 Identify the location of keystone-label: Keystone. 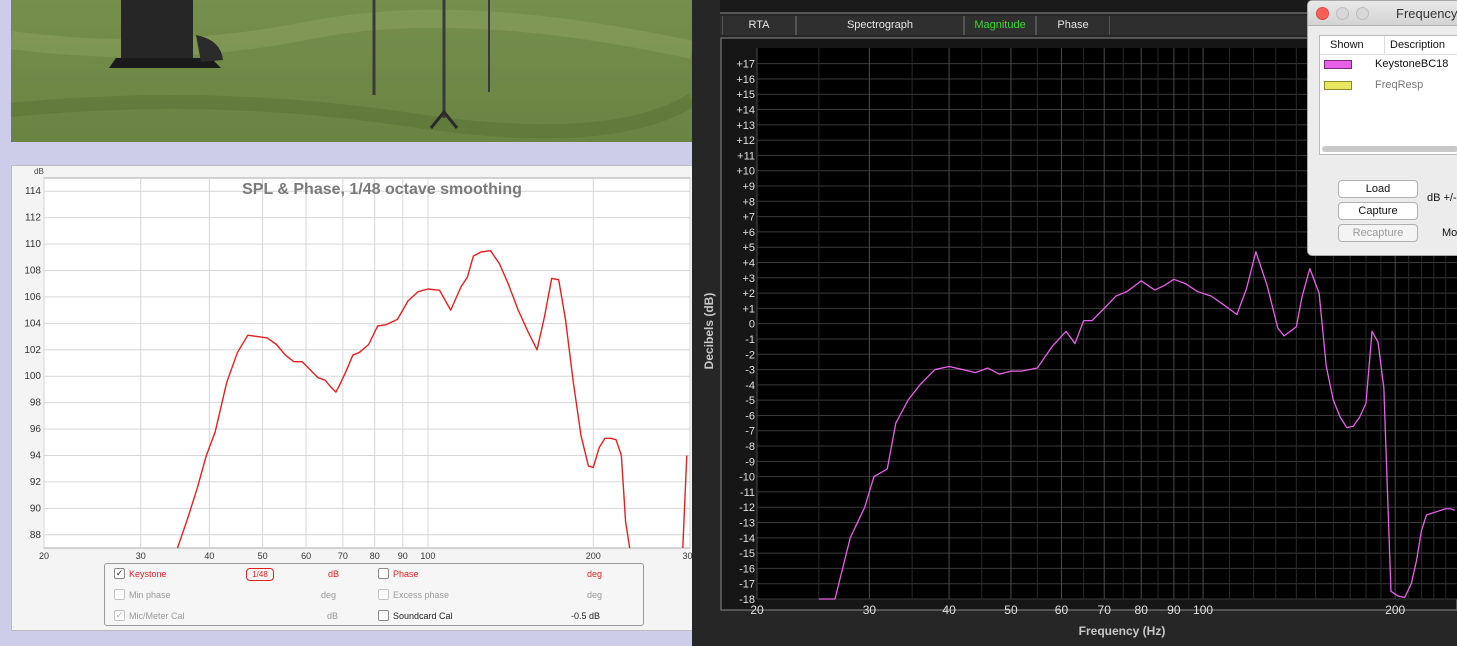
(148, 574).